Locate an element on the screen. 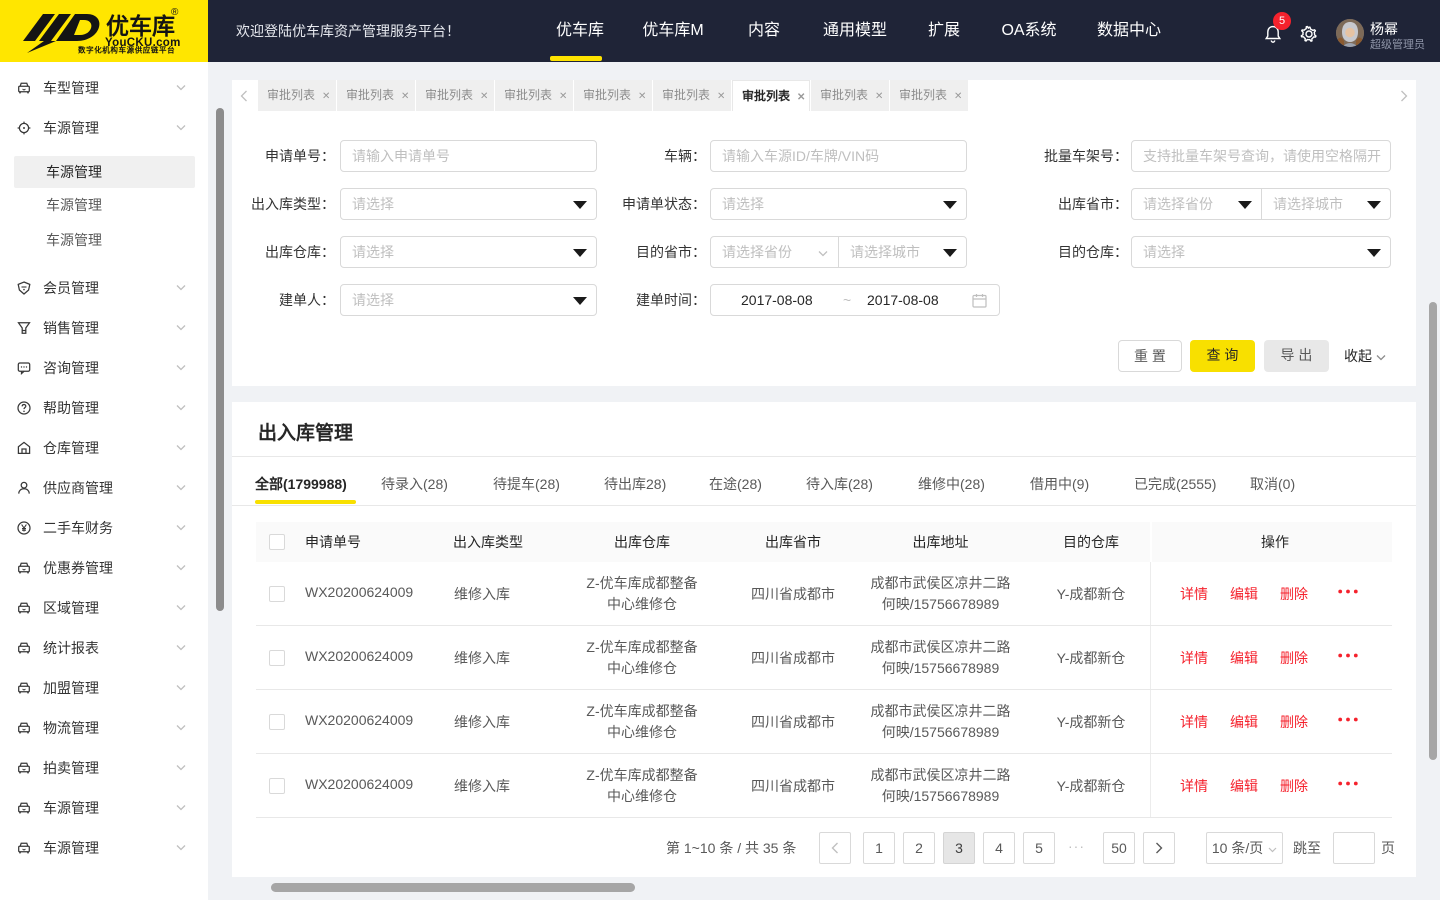 The image size is (1440, 900). svg-text: 优车库 is located at coordinates (140, 26).